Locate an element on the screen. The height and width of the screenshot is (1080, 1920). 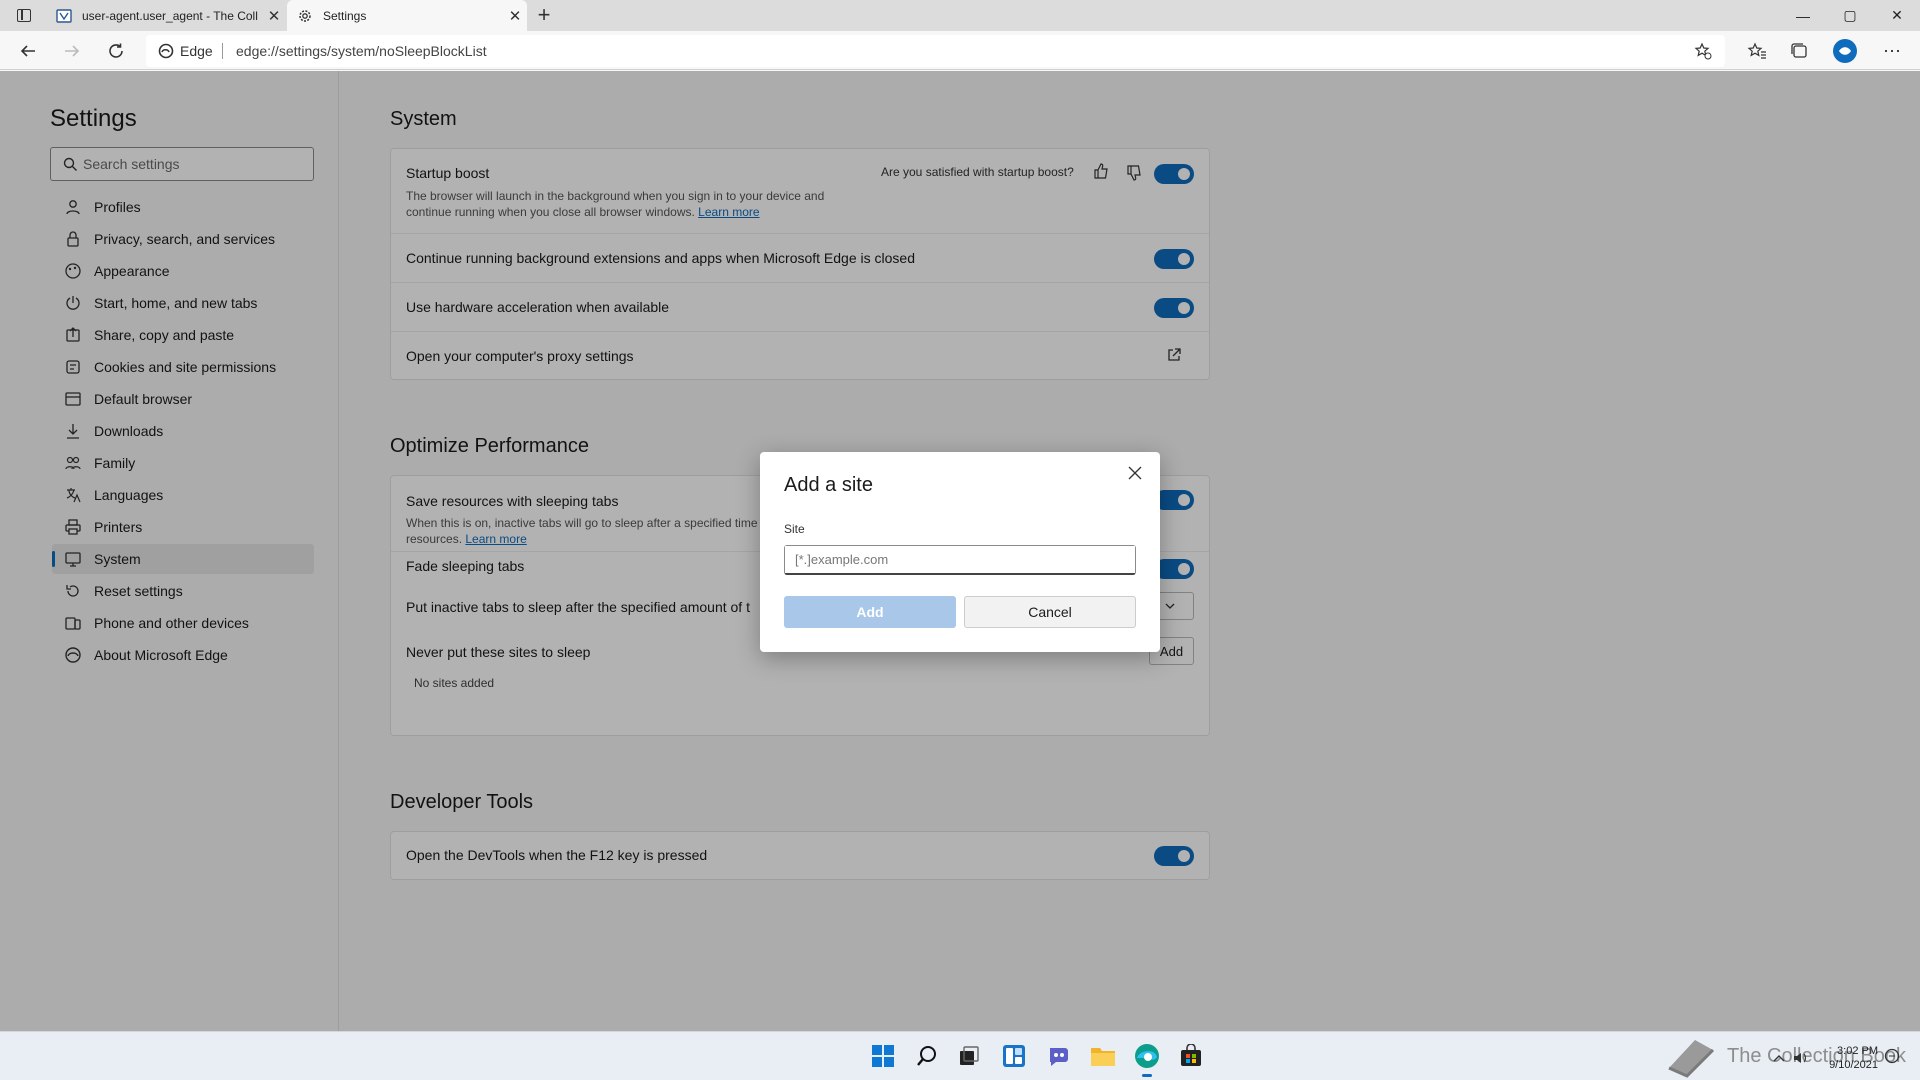
favorites-icon is located at coordinates (1757, 51).